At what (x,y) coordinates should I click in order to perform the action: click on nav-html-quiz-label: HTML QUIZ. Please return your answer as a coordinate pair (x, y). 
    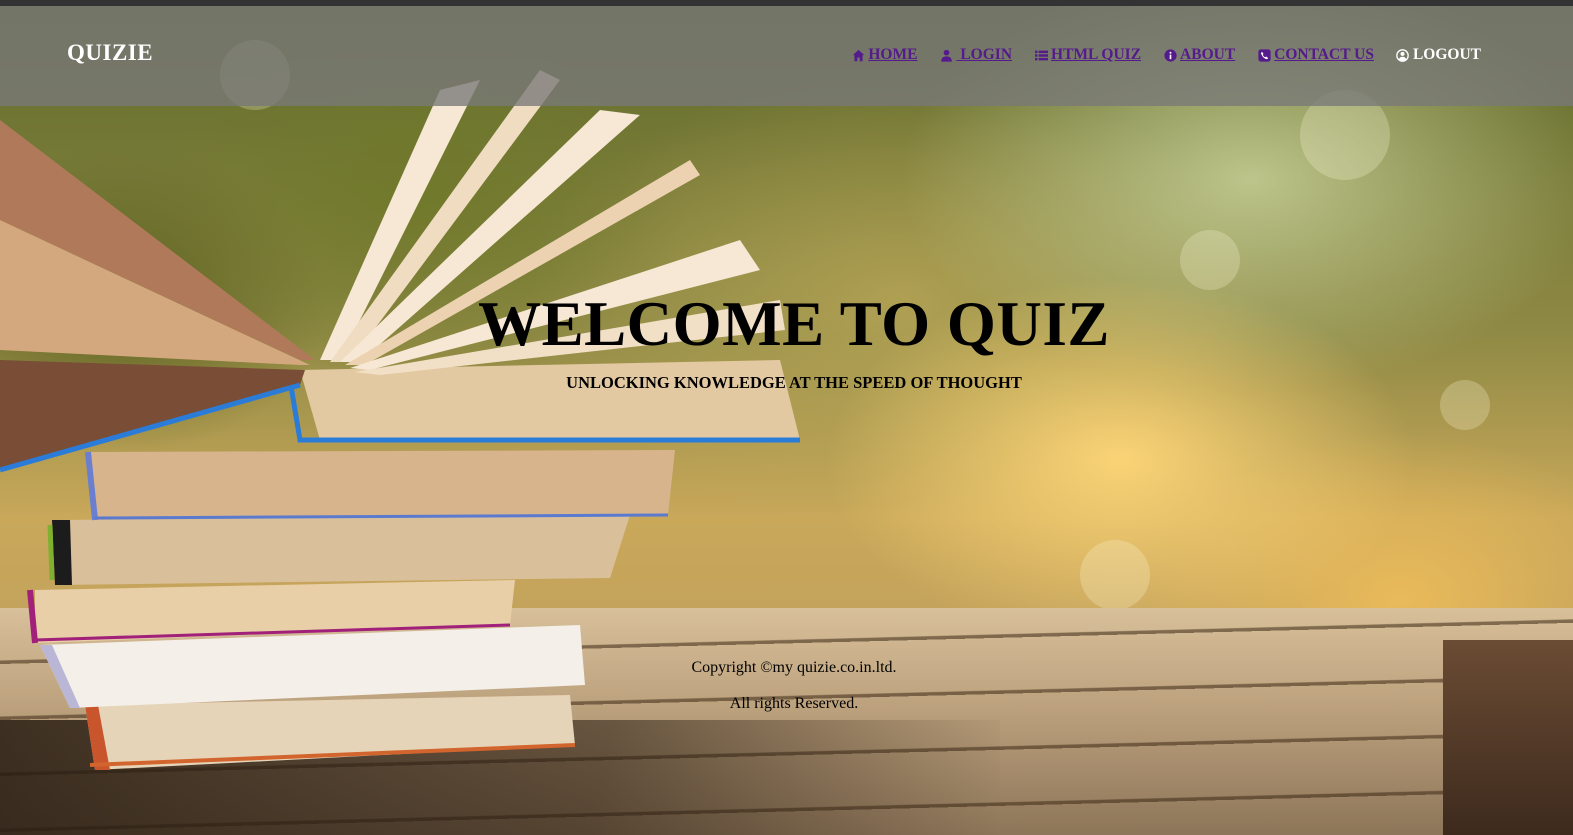
    Looking at the image, I should click on (1096, 54).